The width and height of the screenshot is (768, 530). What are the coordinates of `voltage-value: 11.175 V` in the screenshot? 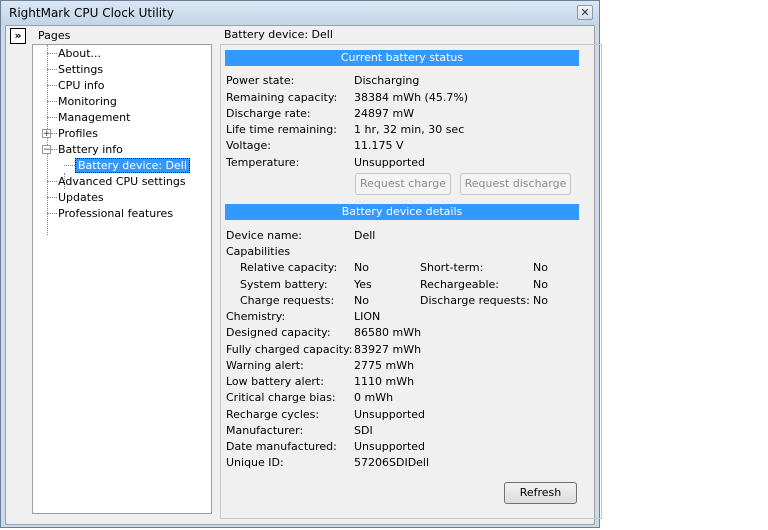 It's located at (379, 145).